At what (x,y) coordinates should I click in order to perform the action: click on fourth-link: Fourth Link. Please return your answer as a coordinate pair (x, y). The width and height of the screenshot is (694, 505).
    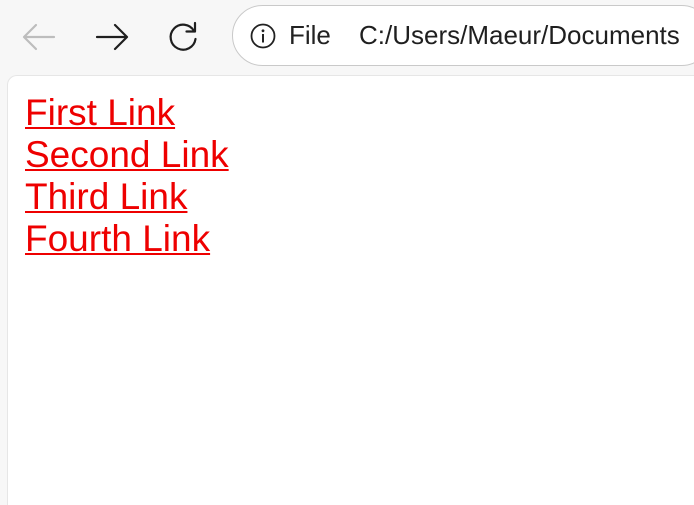
    Looking at the image, I should click on (127, 239).